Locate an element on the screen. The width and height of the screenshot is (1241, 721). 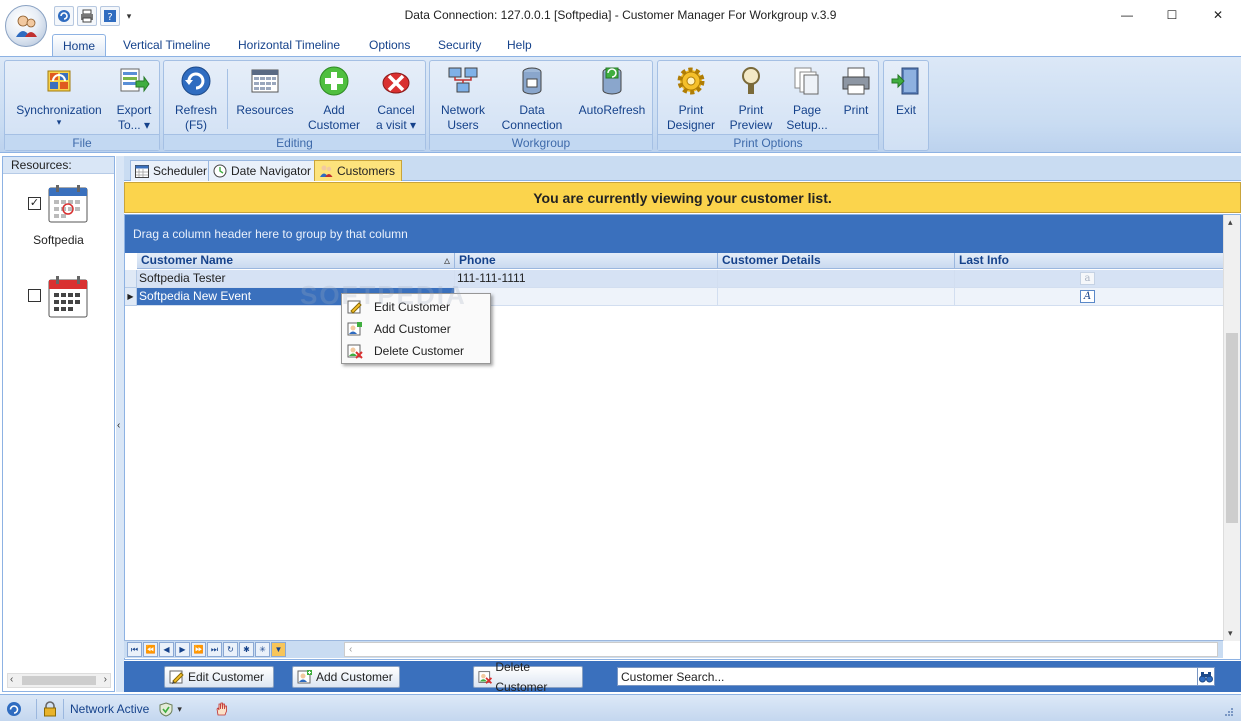
exit-door-icon is located at coordinates (905, 81).